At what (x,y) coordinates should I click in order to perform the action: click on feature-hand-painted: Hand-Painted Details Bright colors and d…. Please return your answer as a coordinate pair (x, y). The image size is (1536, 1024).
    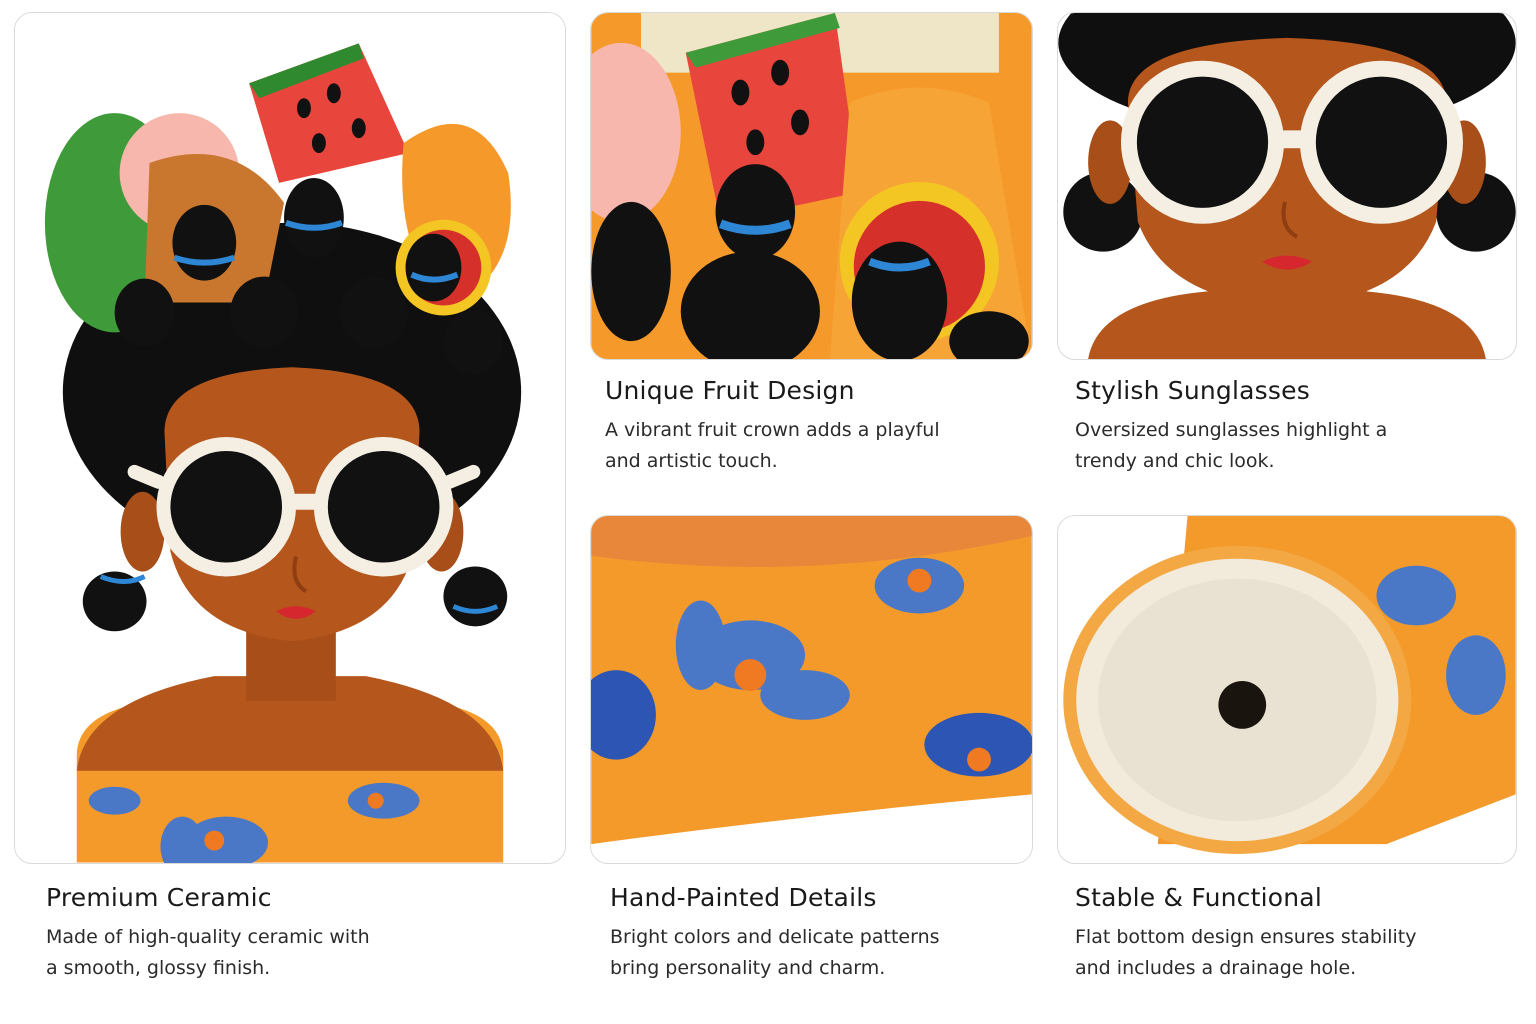
    Looking at the image, I should click on (830, 933).